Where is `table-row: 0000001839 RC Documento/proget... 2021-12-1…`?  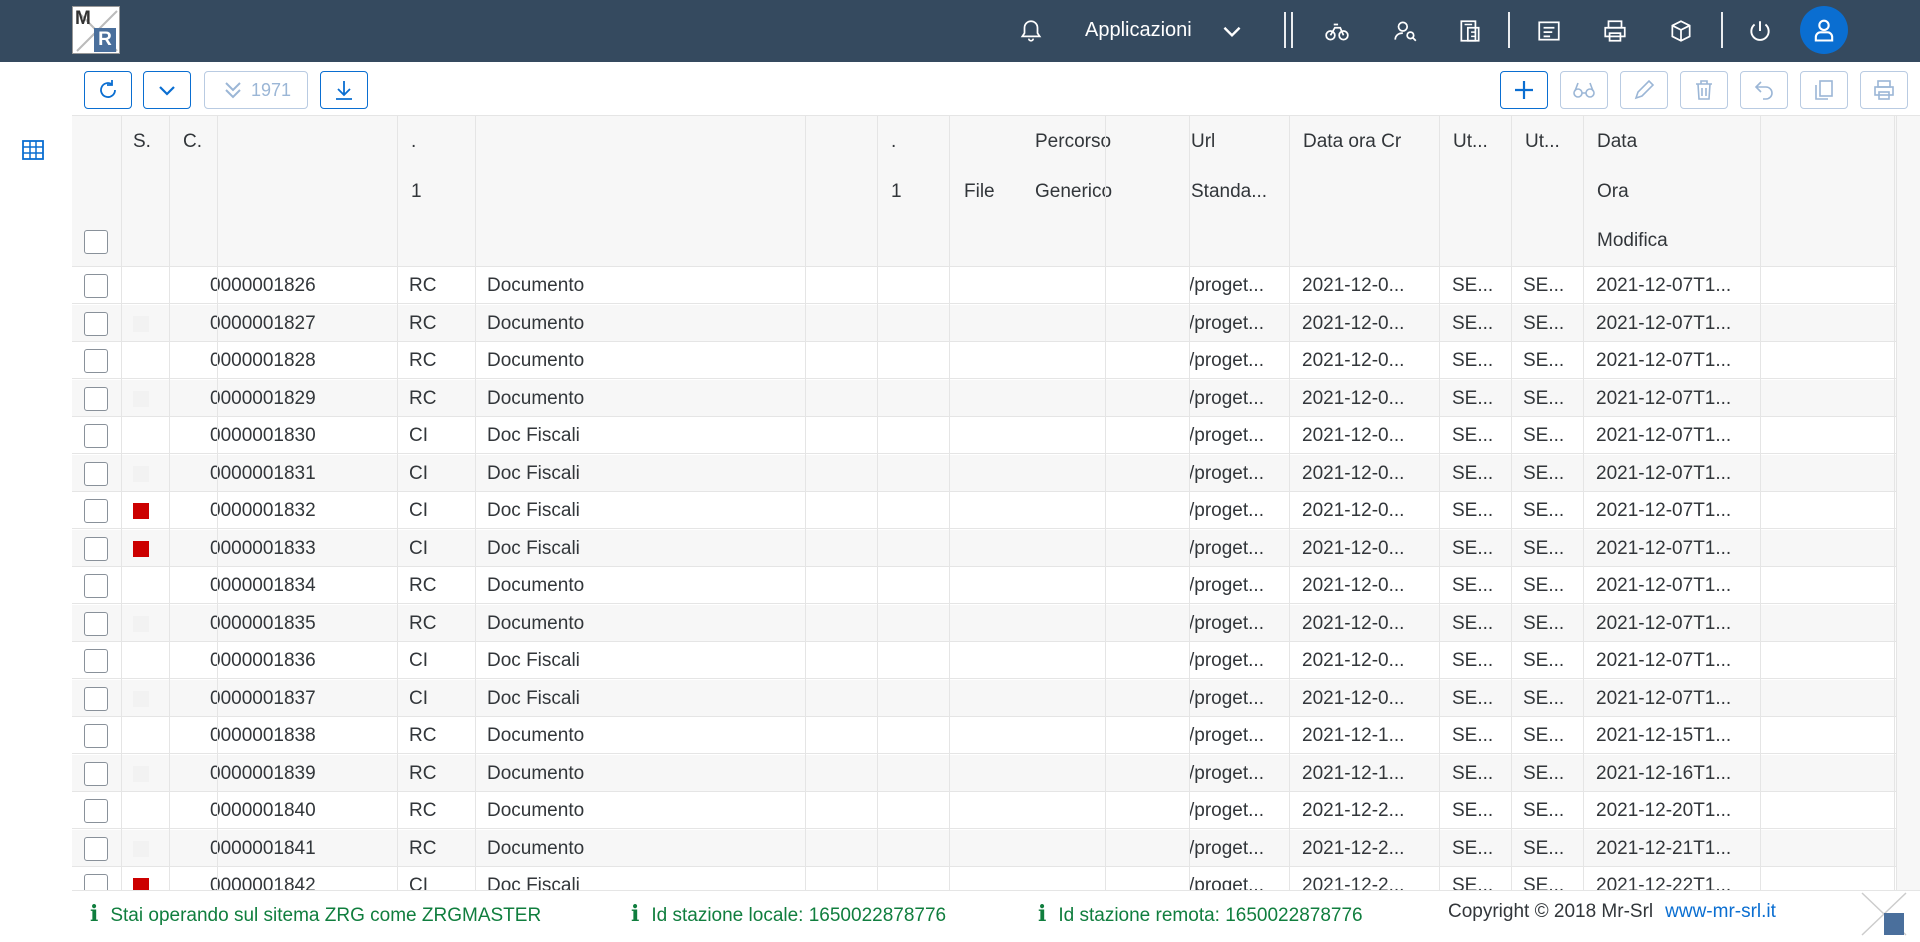 table-row: 0000001839 RC Documento/proget... 2021-12-1… is located at coordinates (996, 773).